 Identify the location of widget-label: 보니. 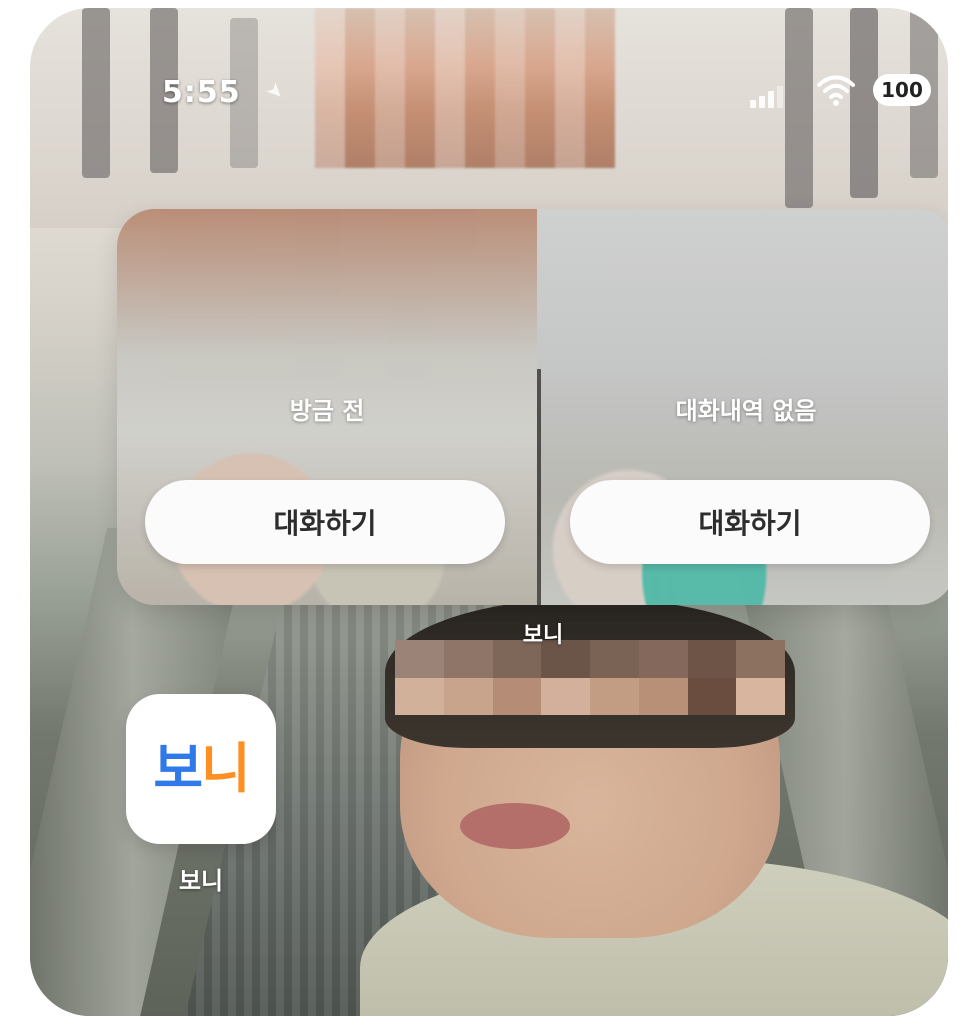
(543, 635).